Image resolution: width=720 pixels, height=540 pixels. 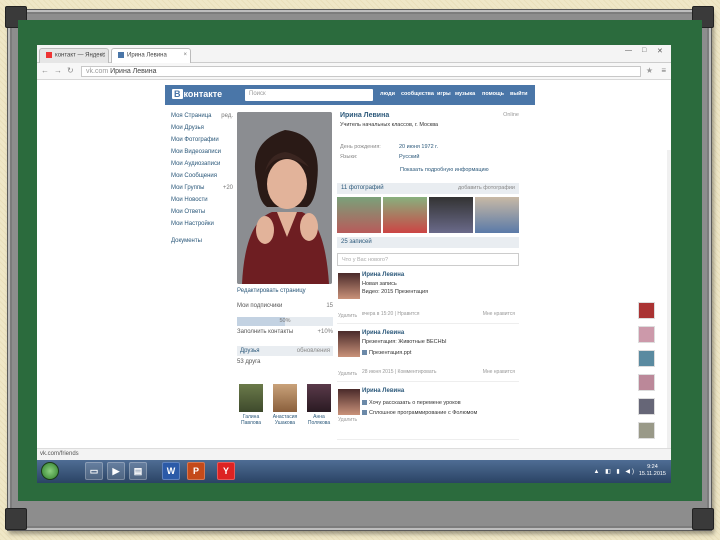 I want to click on yandex-browser-icon: Y, so click(x=226, y=471).